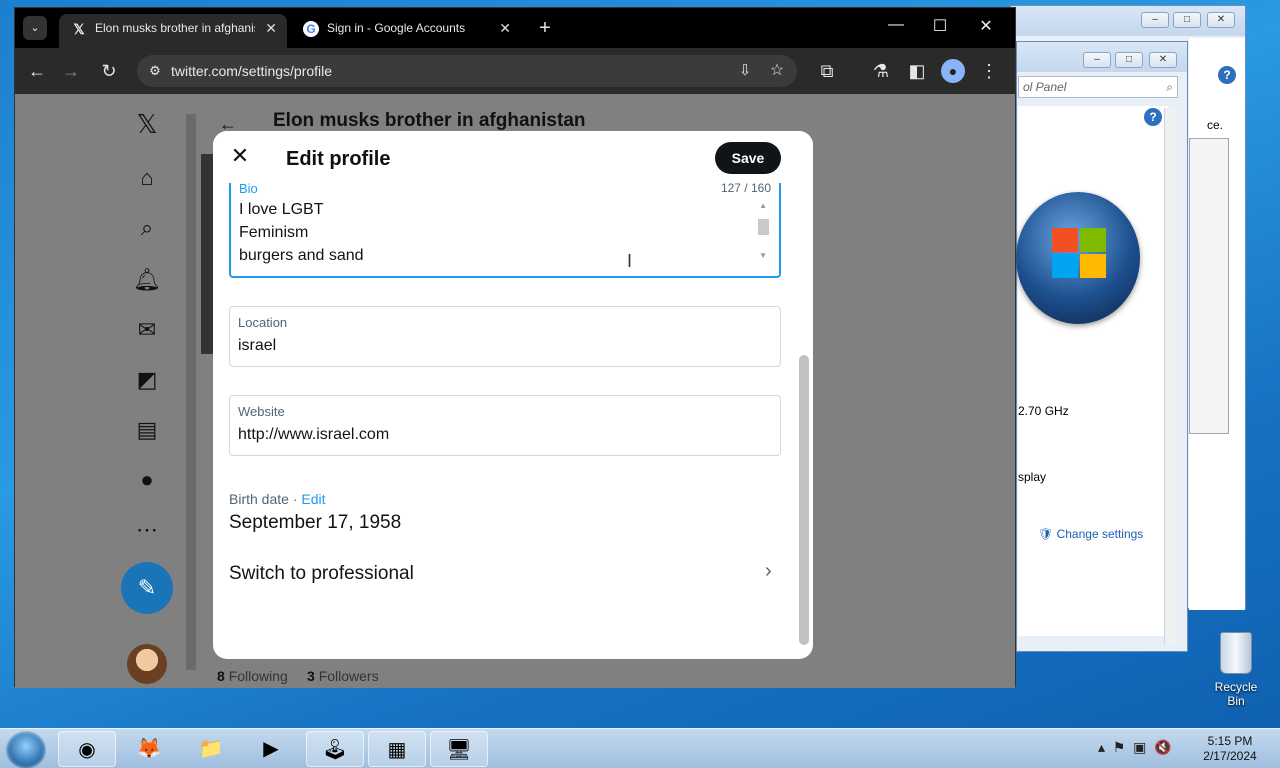  I want to click on avatar, so click(147, 664).